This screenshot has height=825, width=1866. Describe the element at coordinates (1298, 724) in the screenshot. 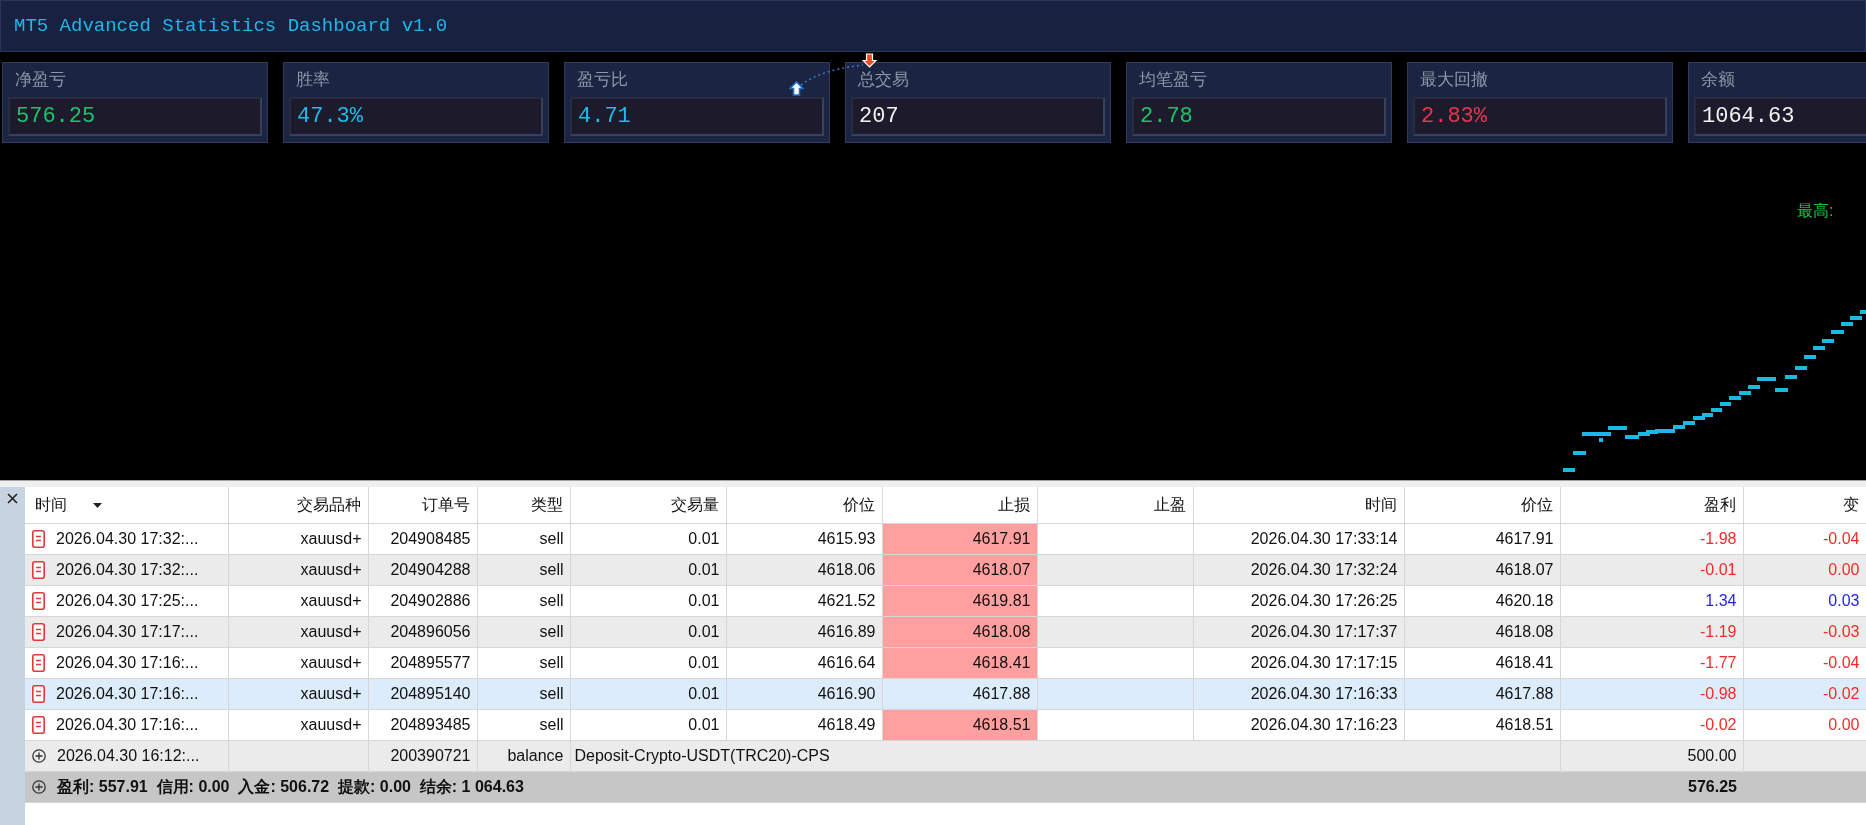

I see `table-cell: 2026.04.30 17:16:23` at that location.